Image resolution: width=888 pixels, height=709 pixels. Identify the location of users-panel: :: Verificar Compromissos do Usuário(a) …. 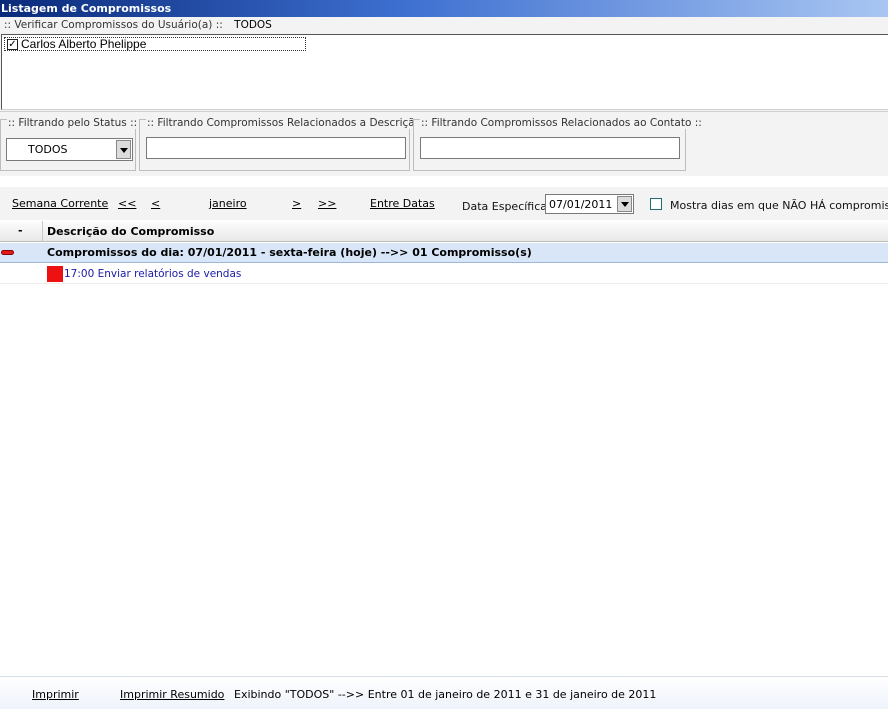
(444, 64).